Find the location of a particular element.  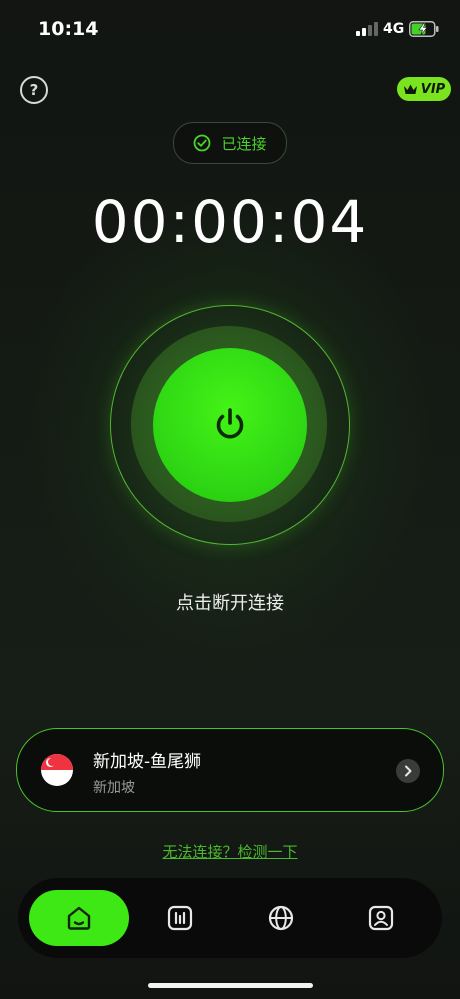

bottom-tab-bar is located at coordinates (230, 918).